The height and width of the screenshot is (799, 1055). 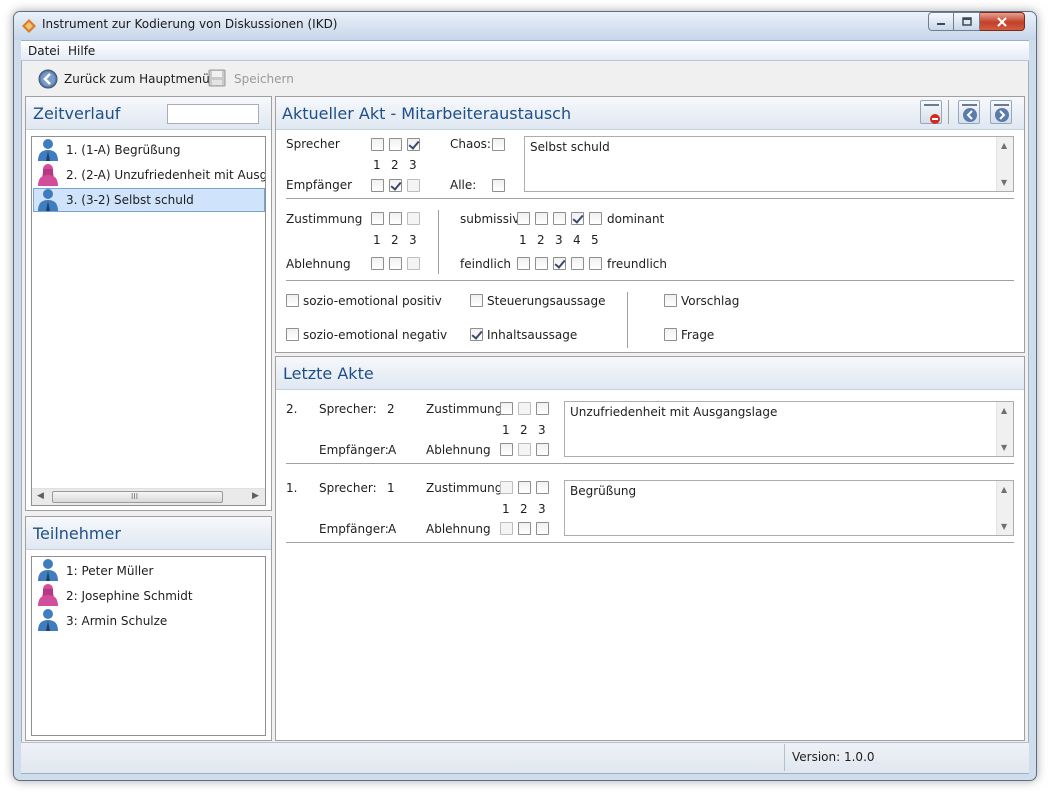 What do you see at coordinates (967, 21) in the screenshot?
I see `maximize-button` at bounding box center [967, 21].